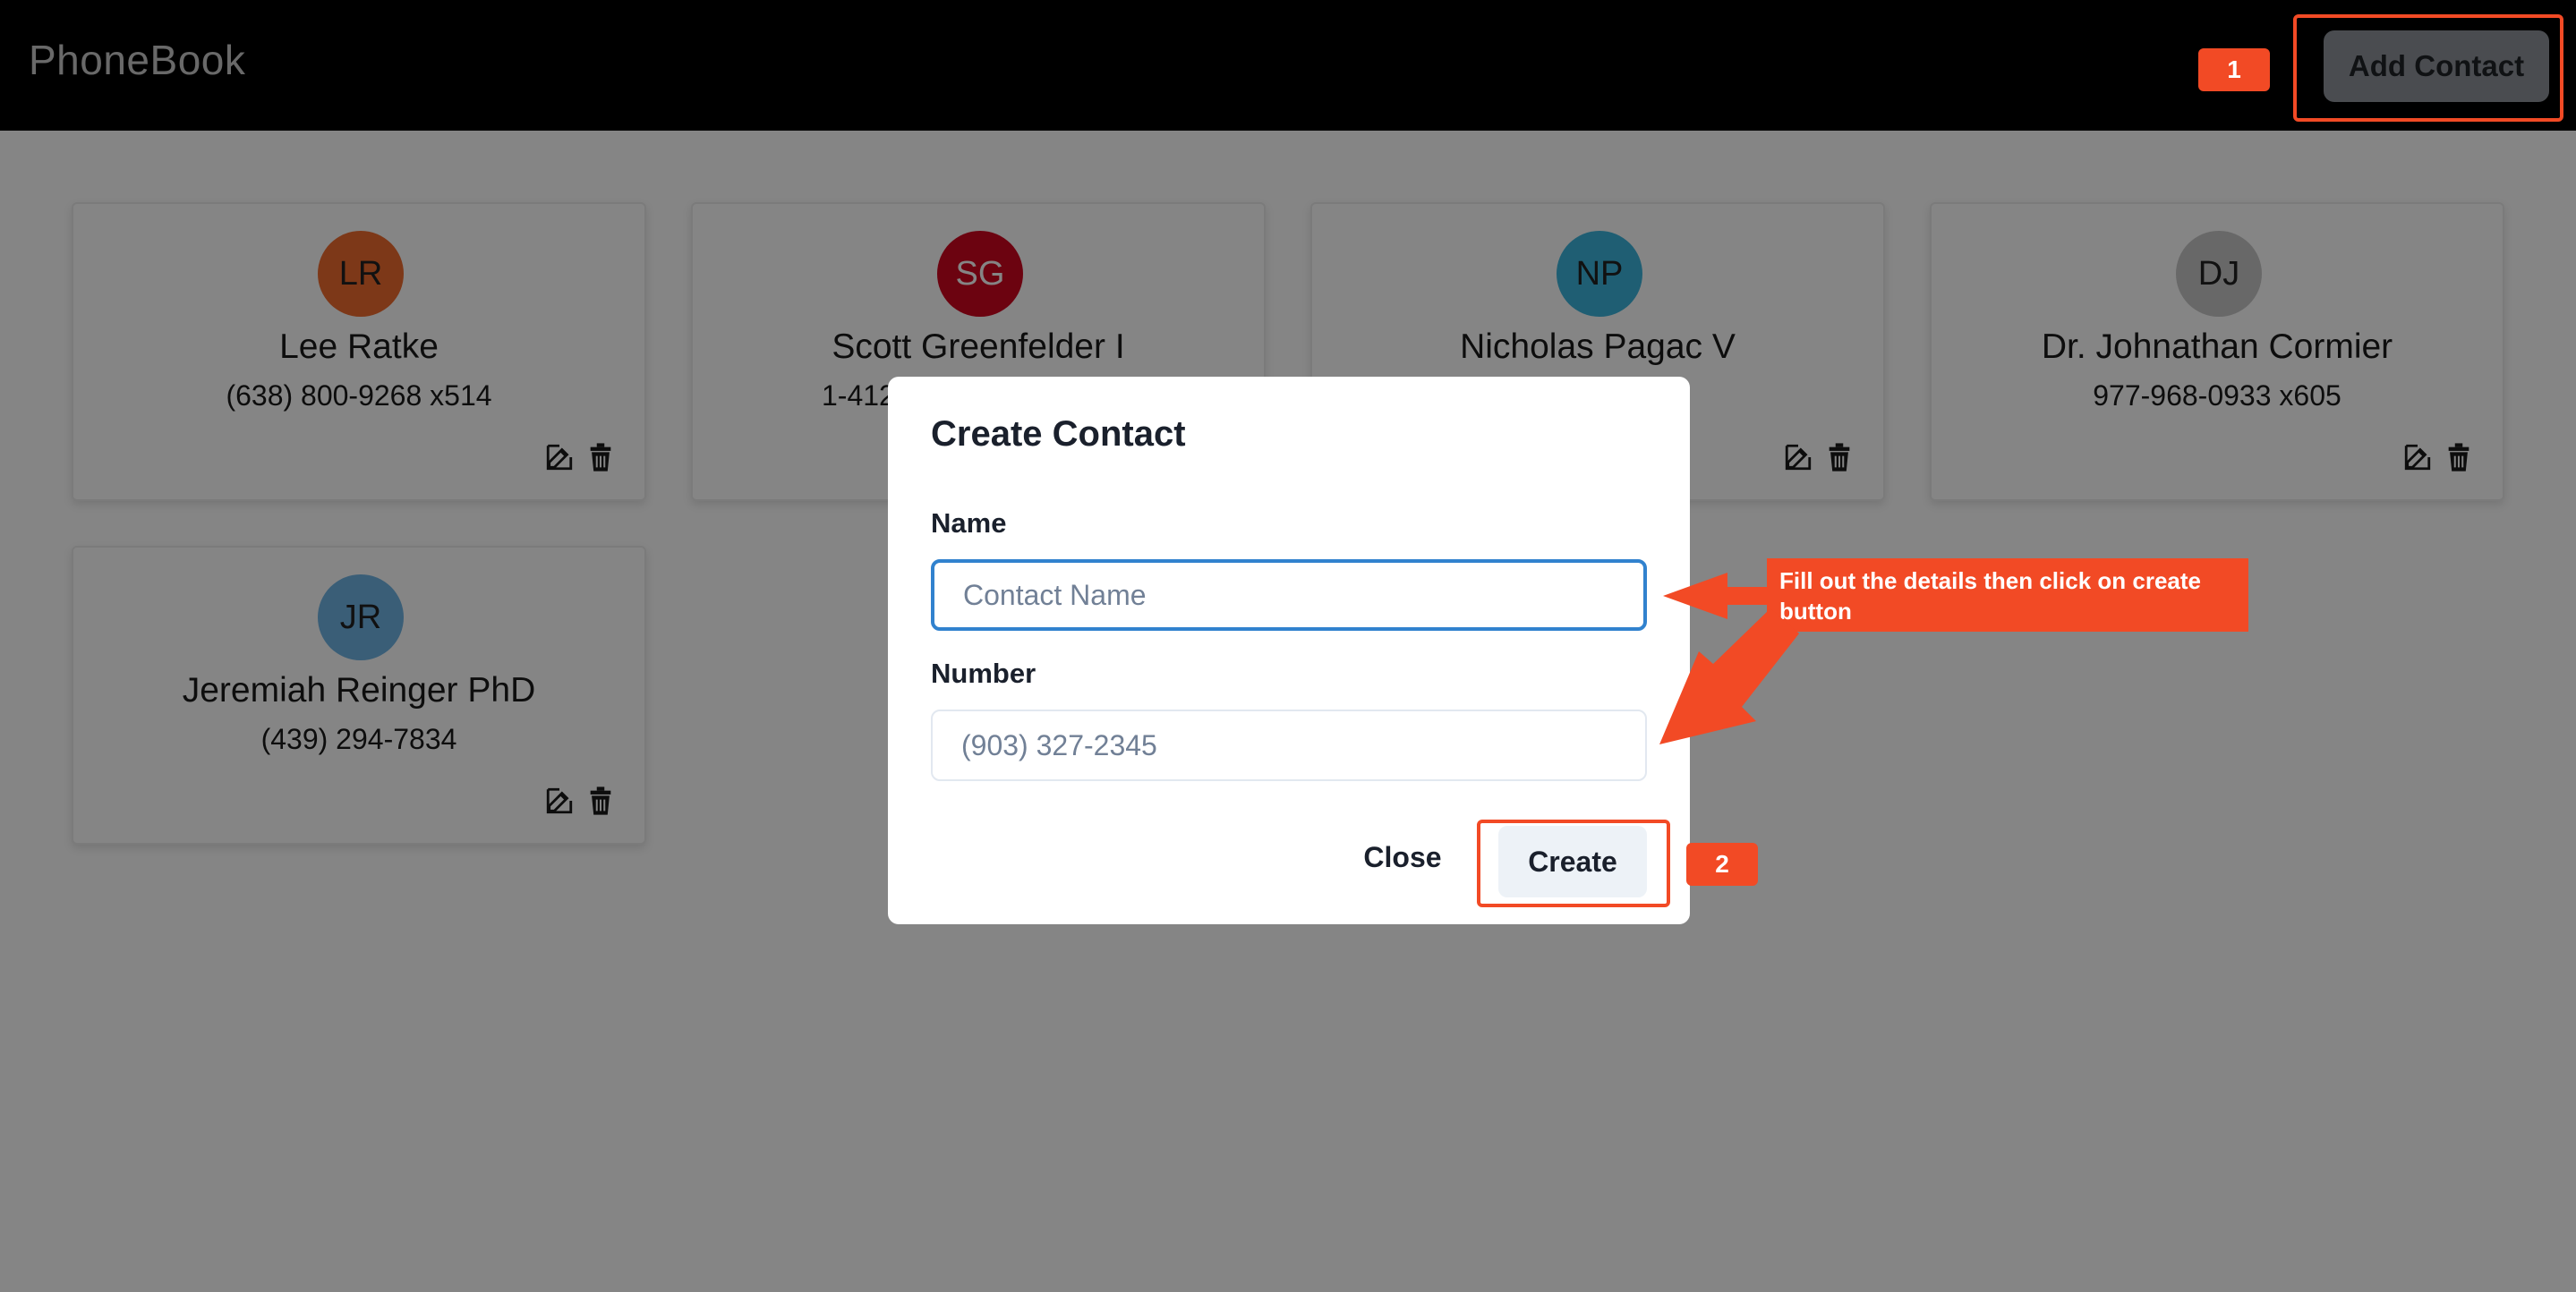 This screenshot has height=1292, width=2576. What do you see at coordinates (1722, 864) in the screenshot?
I see `step-badge-2: 2` at bounding box center [1722, 864].